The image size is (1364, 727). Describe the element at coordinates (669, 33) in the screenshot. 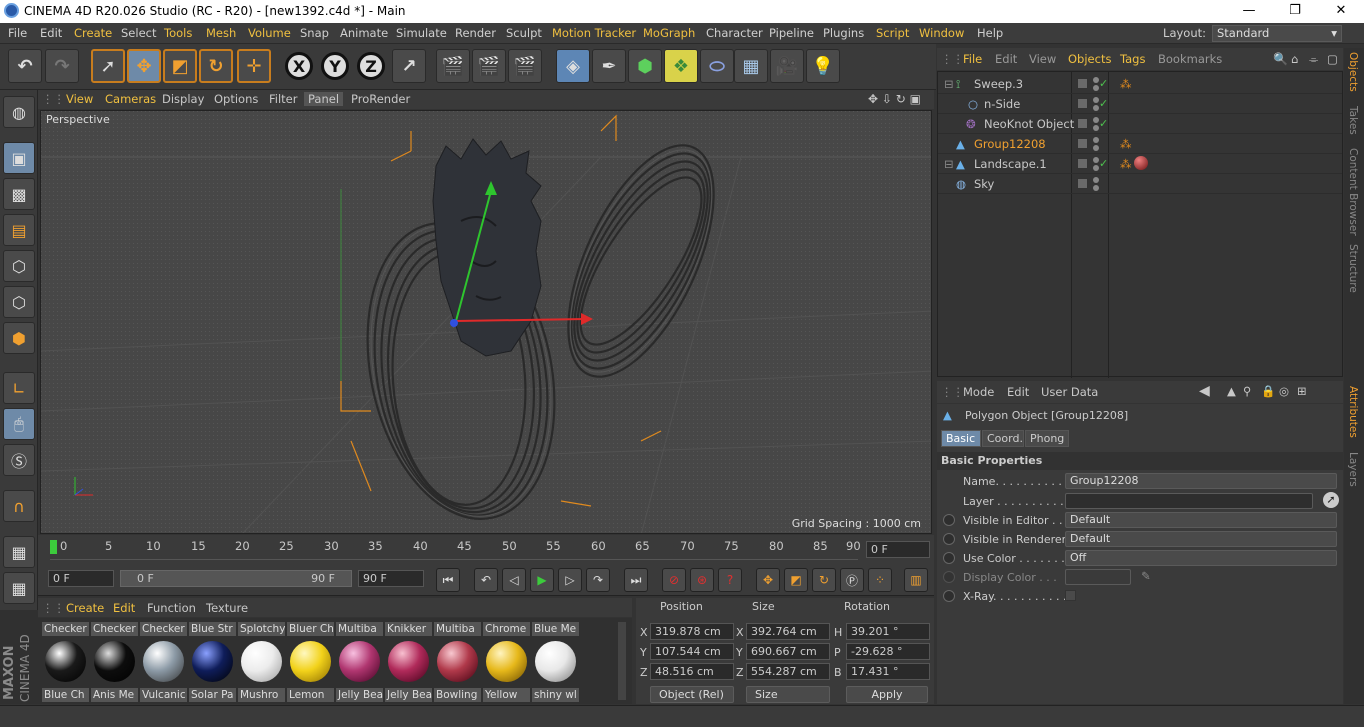

I see `menu-mograph: MoGraph` at that location.